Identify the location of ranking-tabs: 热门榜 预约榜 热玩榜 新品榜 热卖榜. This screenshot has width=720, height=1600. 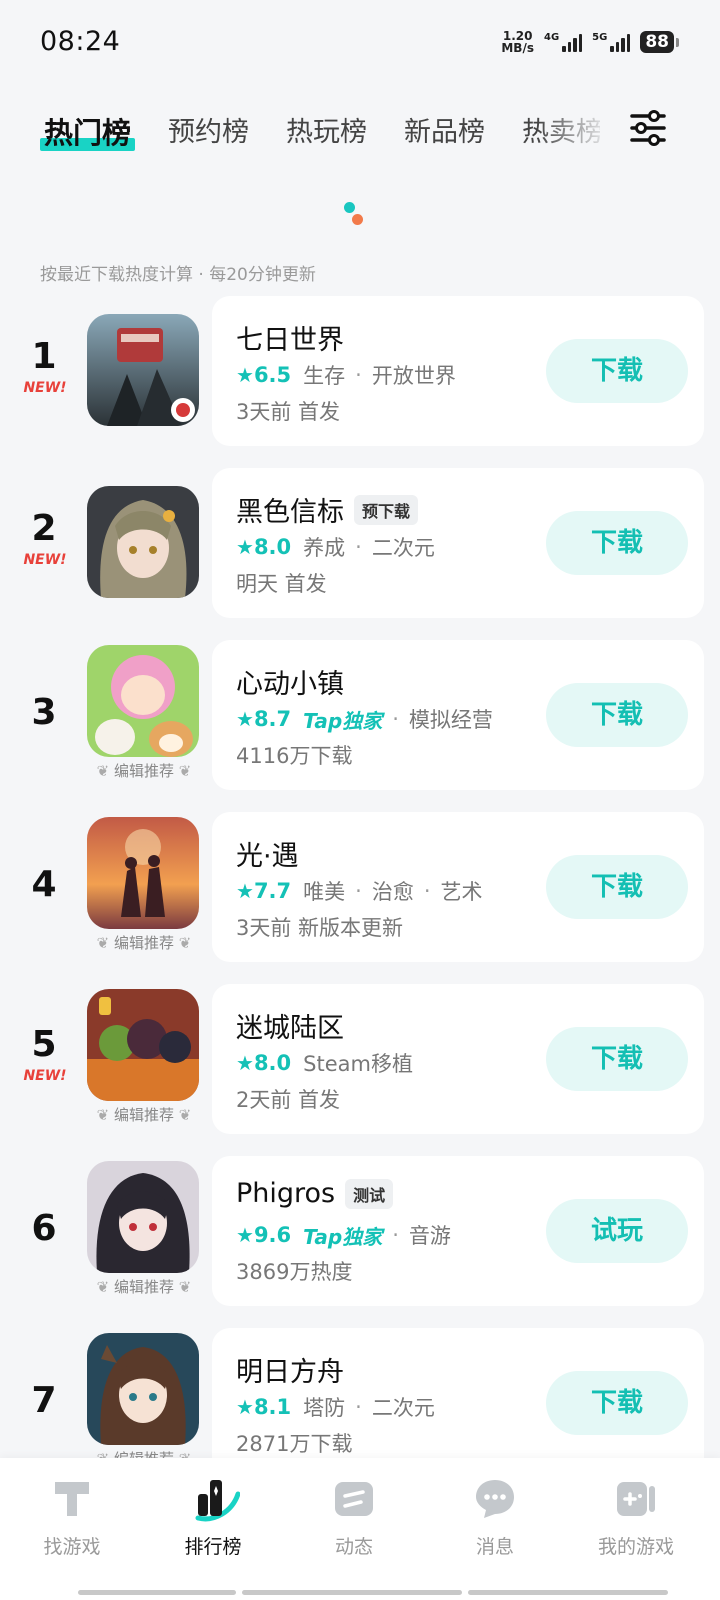
(360, 129).